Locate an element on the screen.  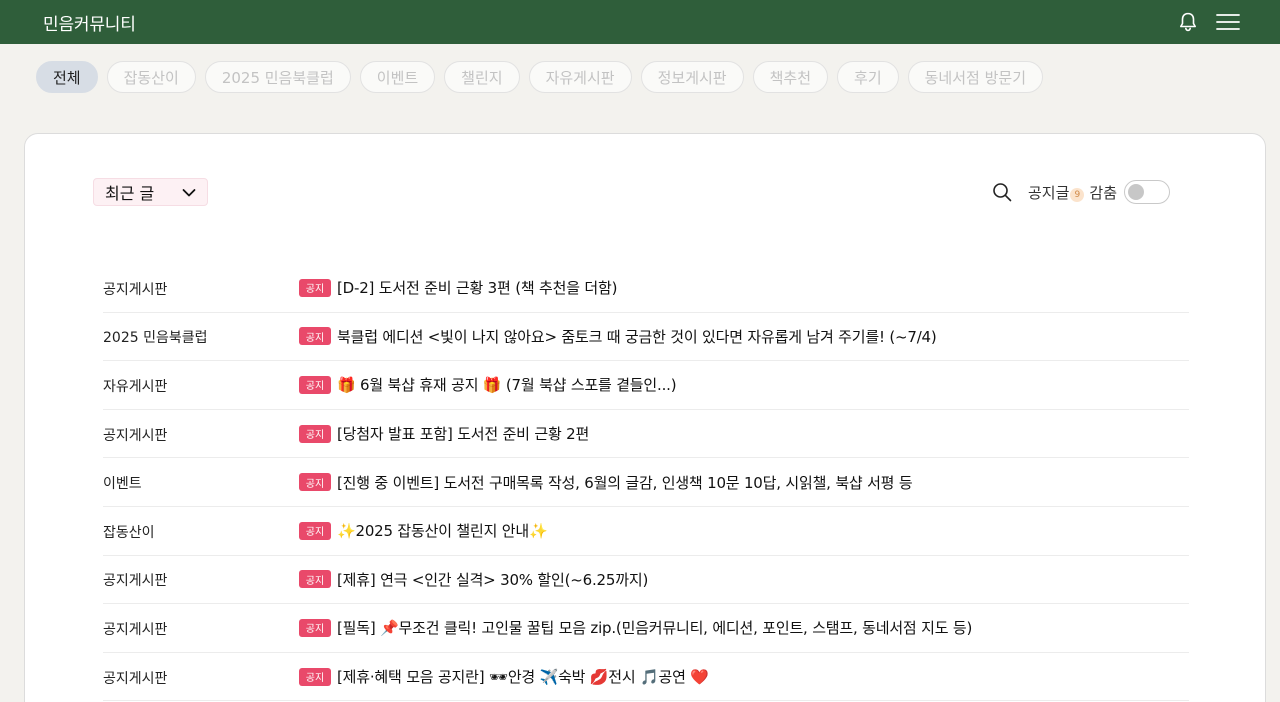
list-tools: 공지글 9 감춤 is located at coordinates (1081, 192).